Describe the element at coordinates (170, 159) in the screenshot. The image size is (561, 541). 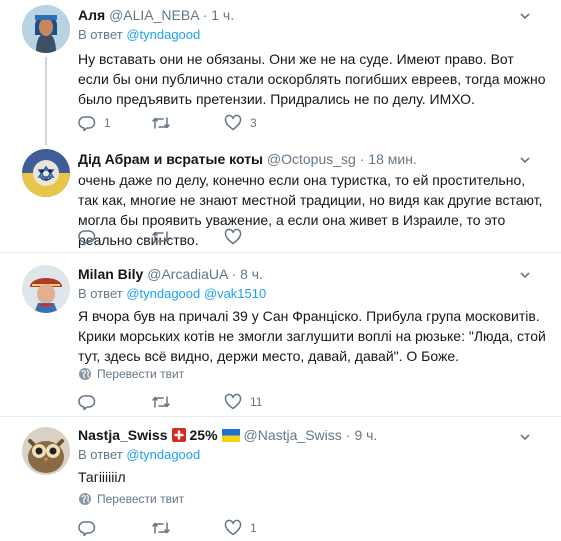
I see `display-name: Дід Абрам и всратые коты` at that location.